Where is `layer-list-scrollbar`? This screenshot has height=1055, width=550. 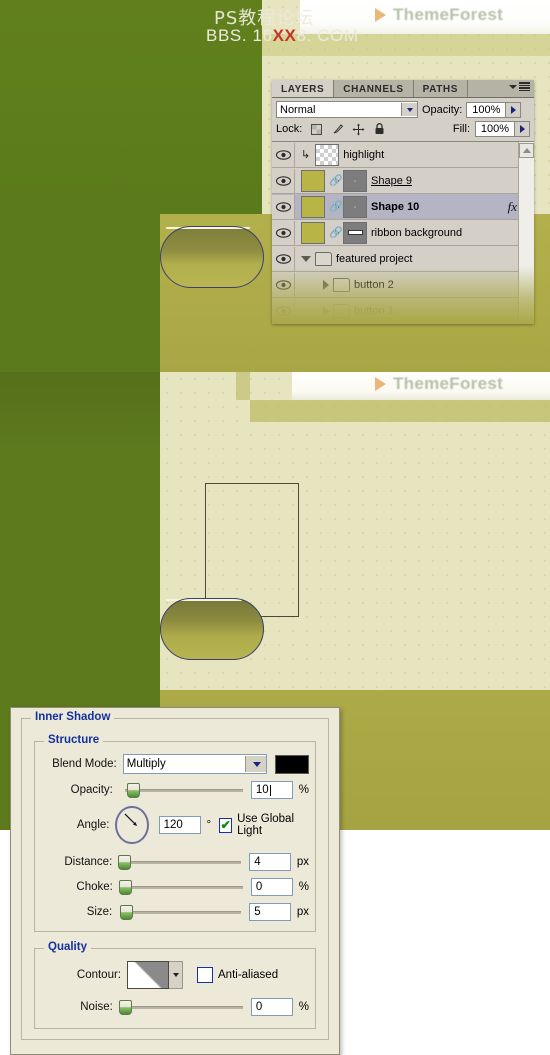 layer-list-scrollbar is located at coordinates (526, 233).